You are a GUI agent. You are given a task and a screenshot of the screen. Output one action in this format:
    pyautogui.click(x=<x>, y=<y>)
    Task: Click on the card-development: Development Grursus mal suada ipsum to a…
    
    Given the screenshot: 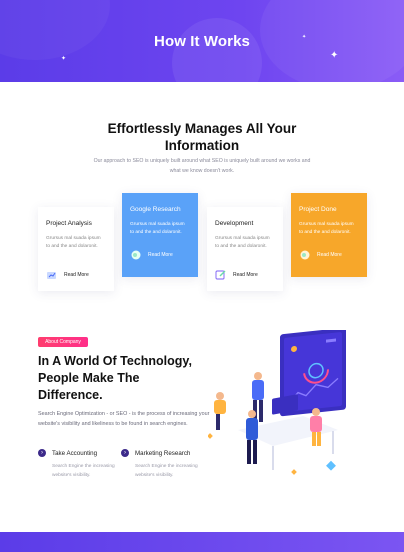 What is the action you would take?
    pyautogui.click(x=245, y=249)
    